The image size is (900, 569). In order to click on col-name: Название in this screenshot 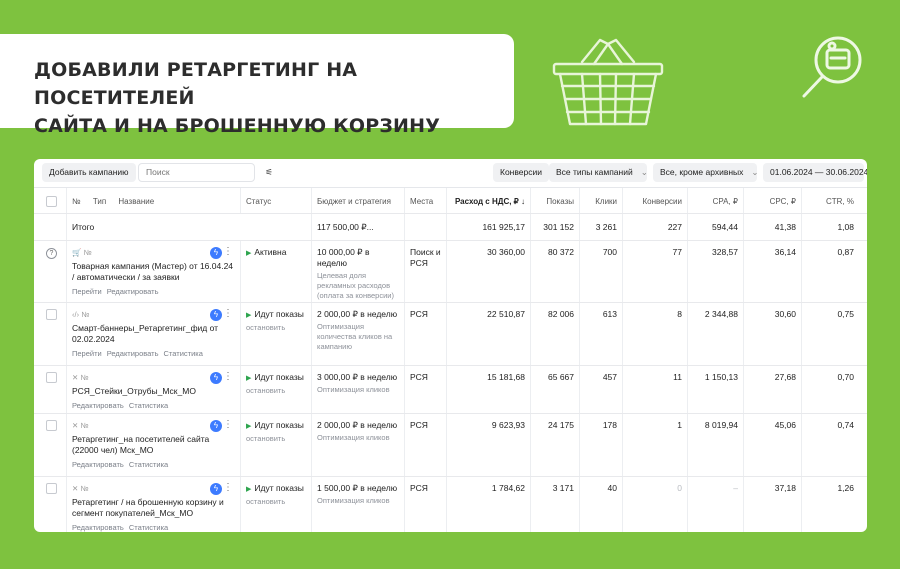, I will do `click(136, 201)`.